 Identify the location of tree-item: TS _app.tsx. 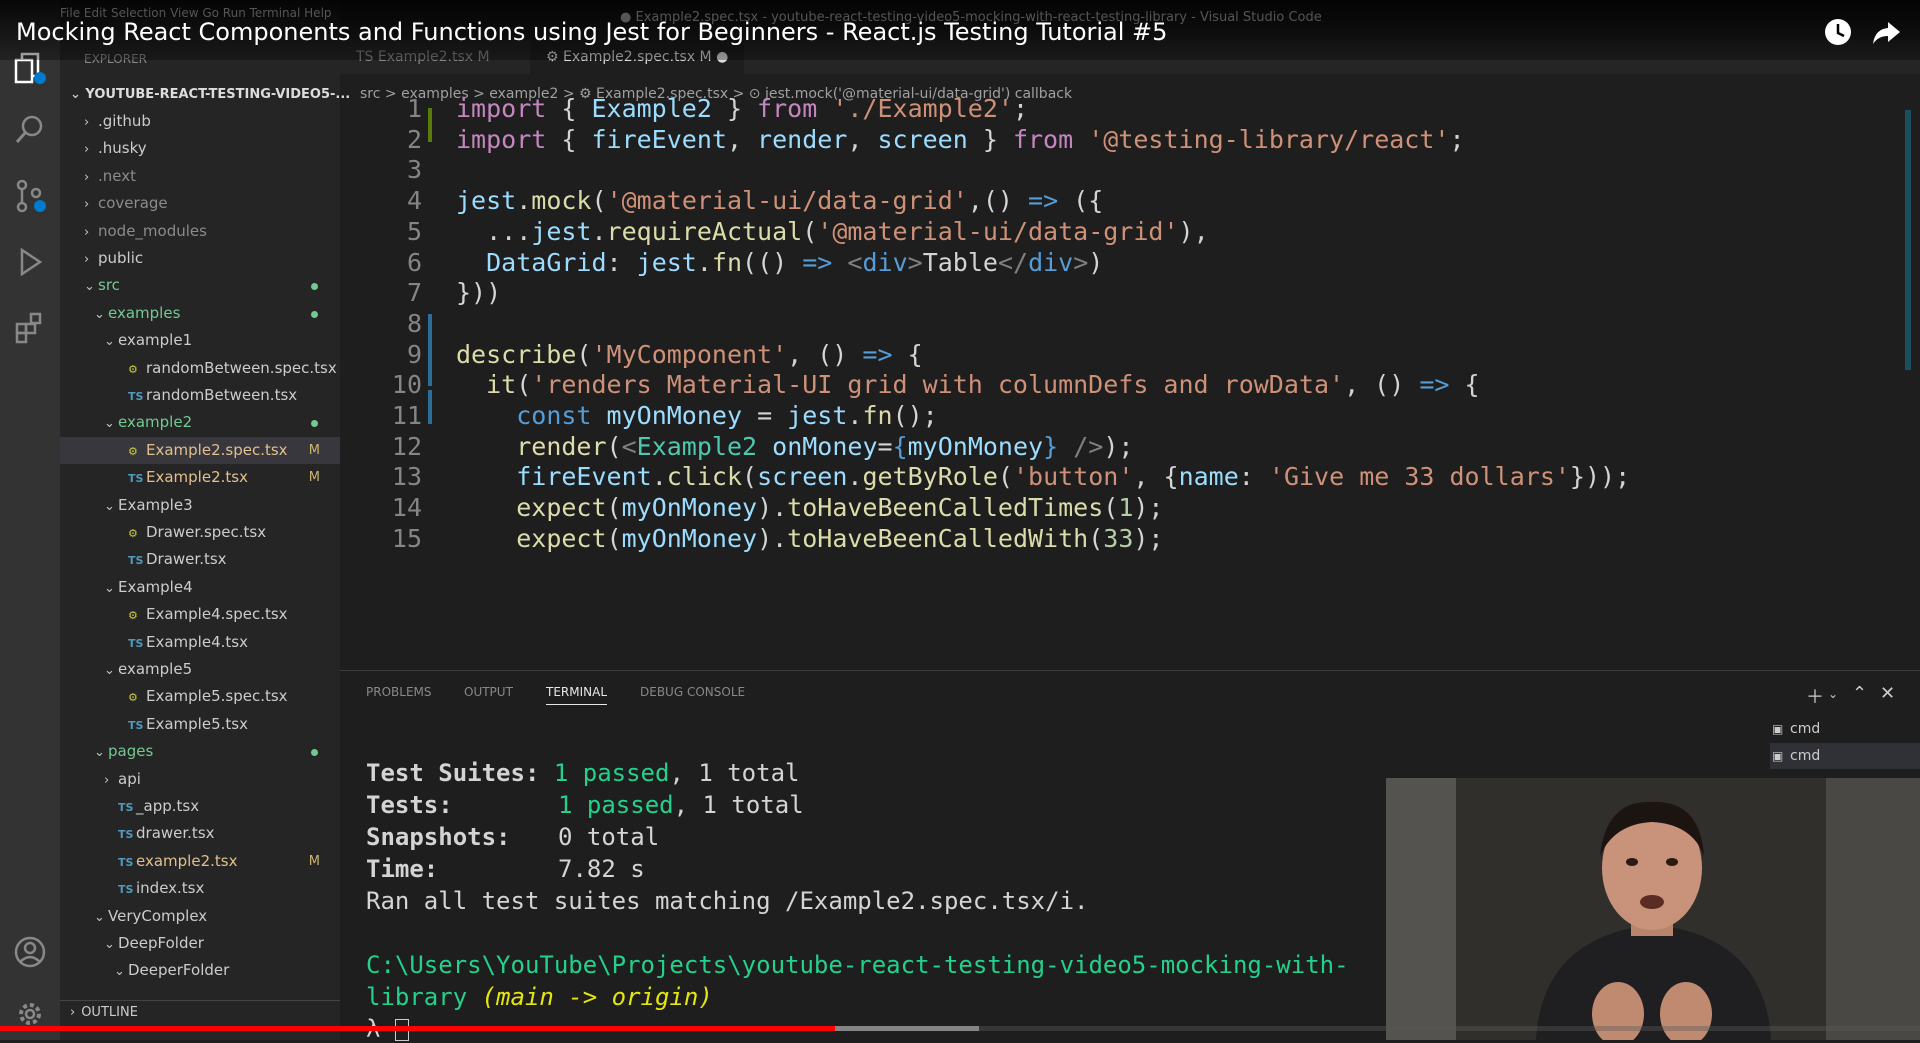
(200, 806).